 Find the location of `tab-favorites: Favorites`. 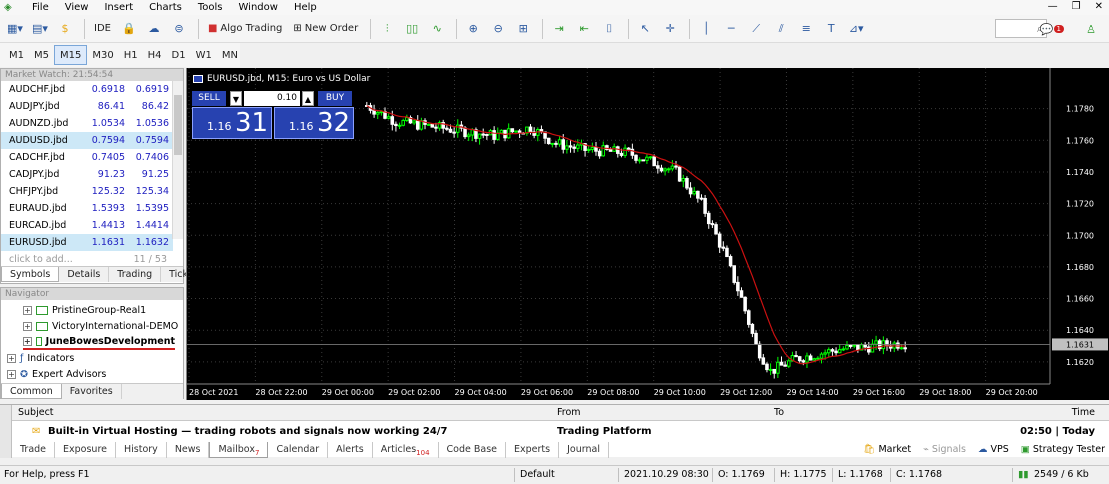

tab-favorites: Favorites is located at coordinates (92, 391).